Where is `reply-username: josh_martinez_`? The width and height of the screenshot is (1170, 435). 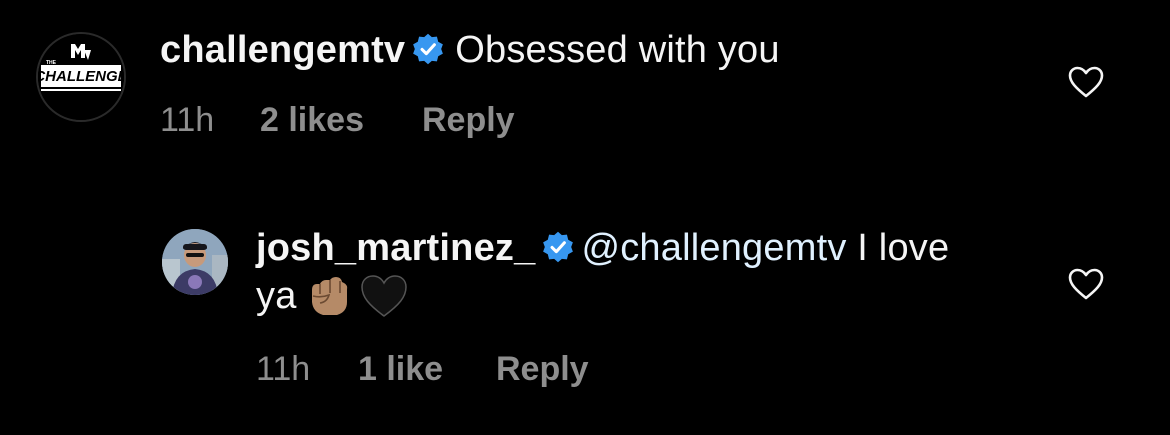
reply-username: josh_martinez_ is located at coordinates (395, 248).